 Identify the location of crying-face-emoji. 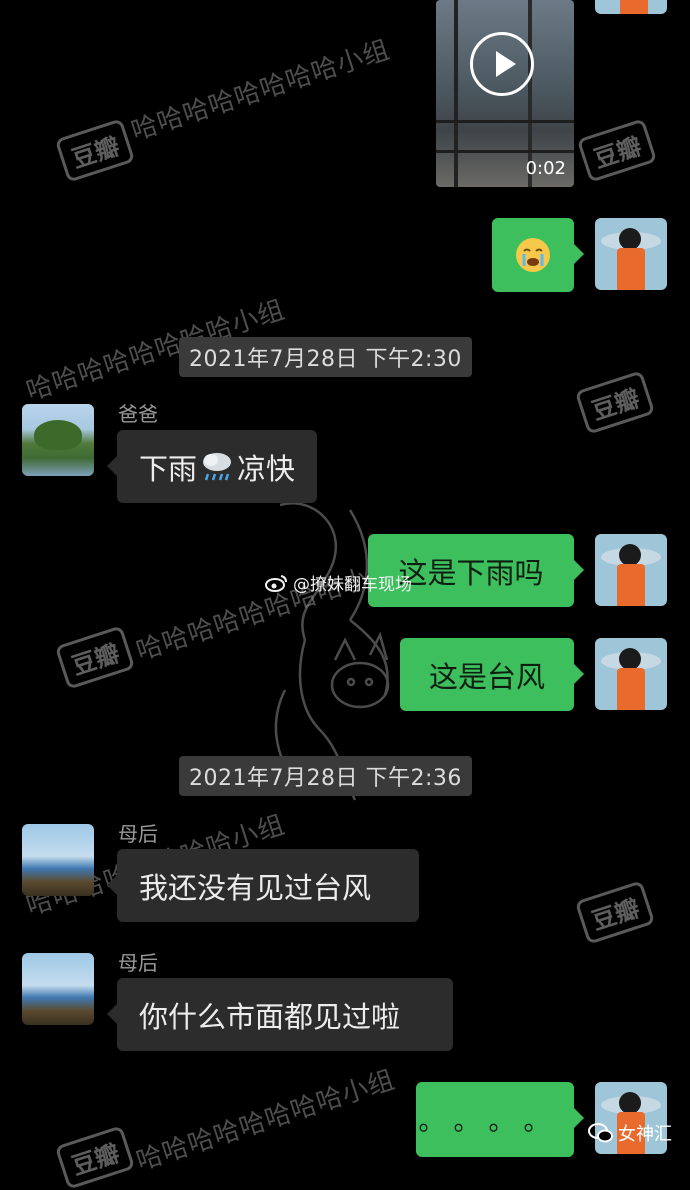
(533, 255).